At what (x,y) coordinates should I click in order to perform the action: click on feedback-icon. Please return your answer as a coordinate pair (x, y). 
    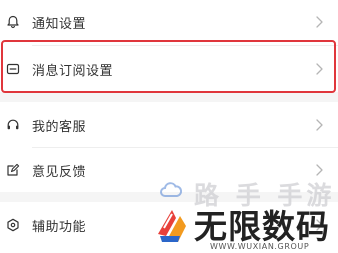
    Looking at the image, I should click on (13, 170).